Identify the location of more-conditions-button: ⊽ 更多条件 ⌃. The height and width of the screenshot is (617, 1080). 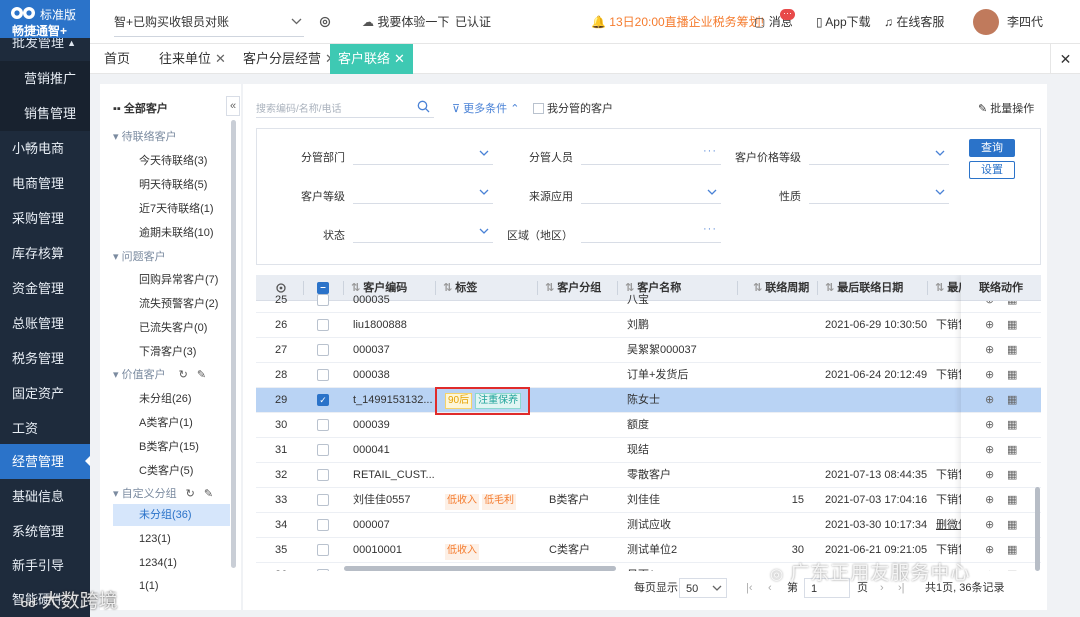
(485, 108).